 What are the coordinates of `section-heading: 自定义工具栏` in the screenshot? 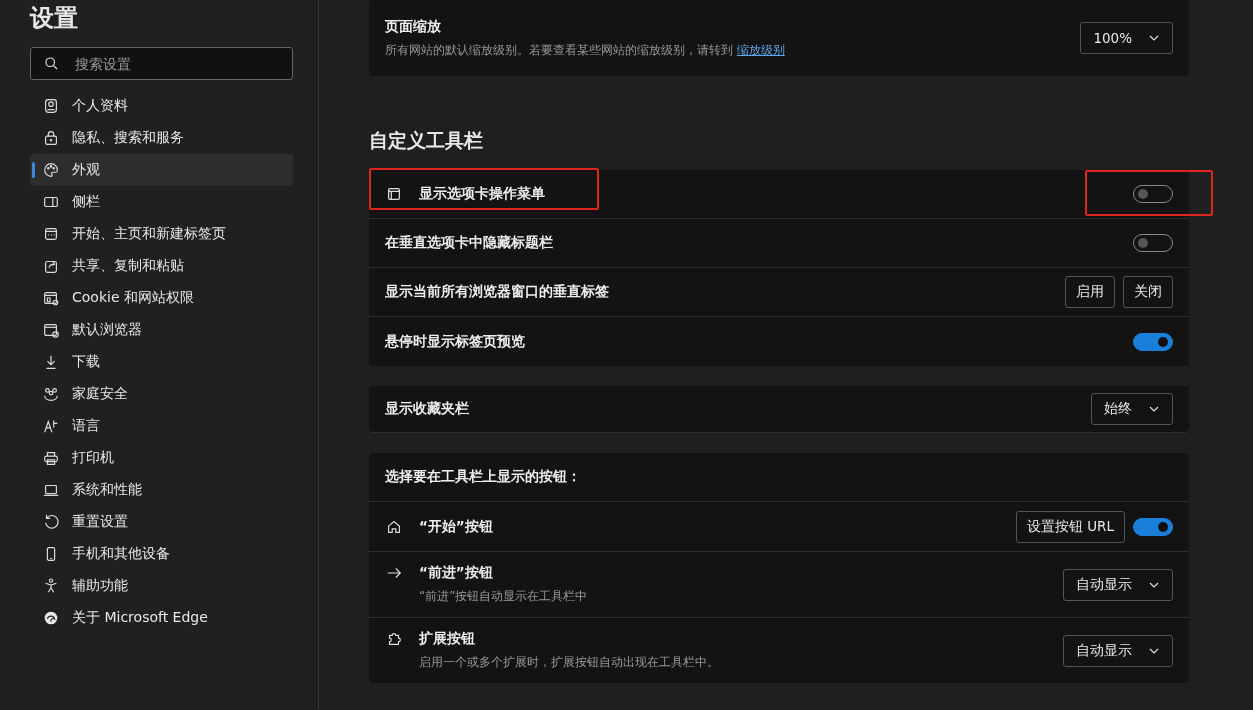 It's located at (426, 140).